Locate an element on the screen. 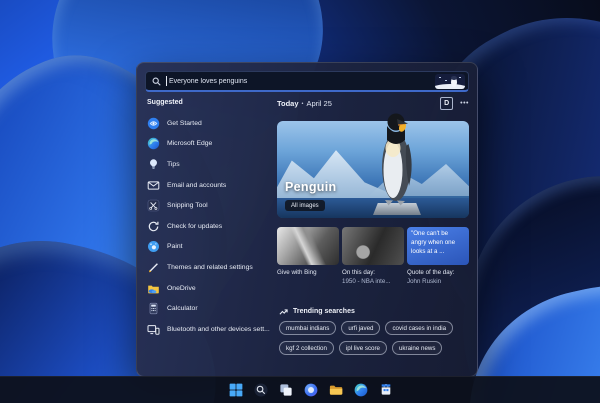 Image resolution: width=600 pixels, height=403 pixels. trending-chip: covid cases in india is located at coordinates (419, 328).